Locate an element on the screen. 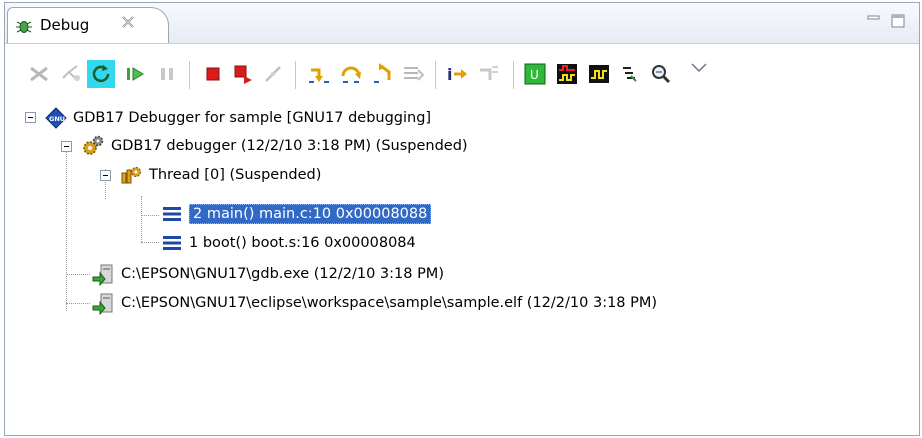  step-over-icon is located at coordinates (351, 74).